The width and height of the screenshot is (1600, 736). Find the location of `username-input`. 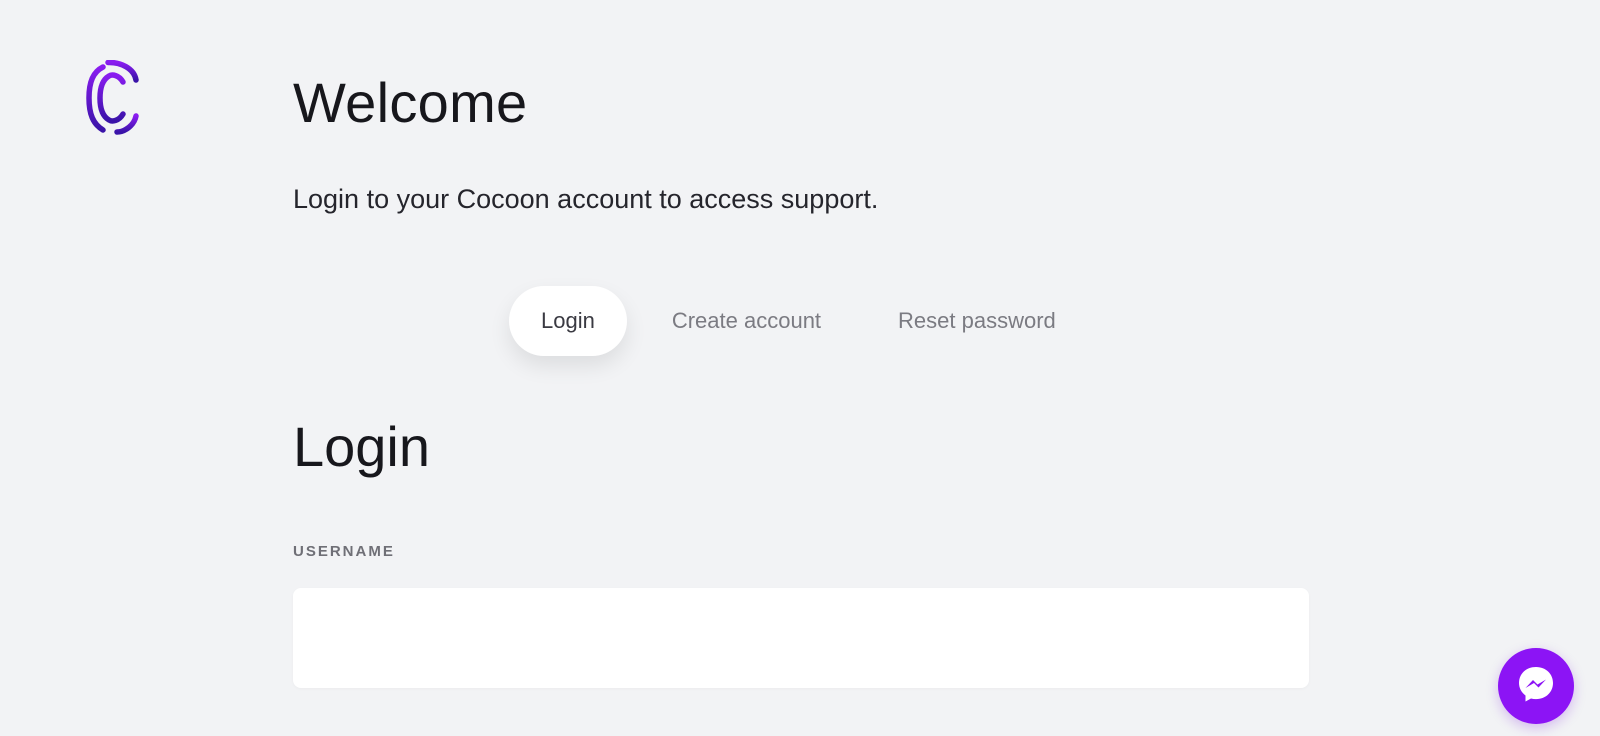

username-input is located at coordinates (801, 638).